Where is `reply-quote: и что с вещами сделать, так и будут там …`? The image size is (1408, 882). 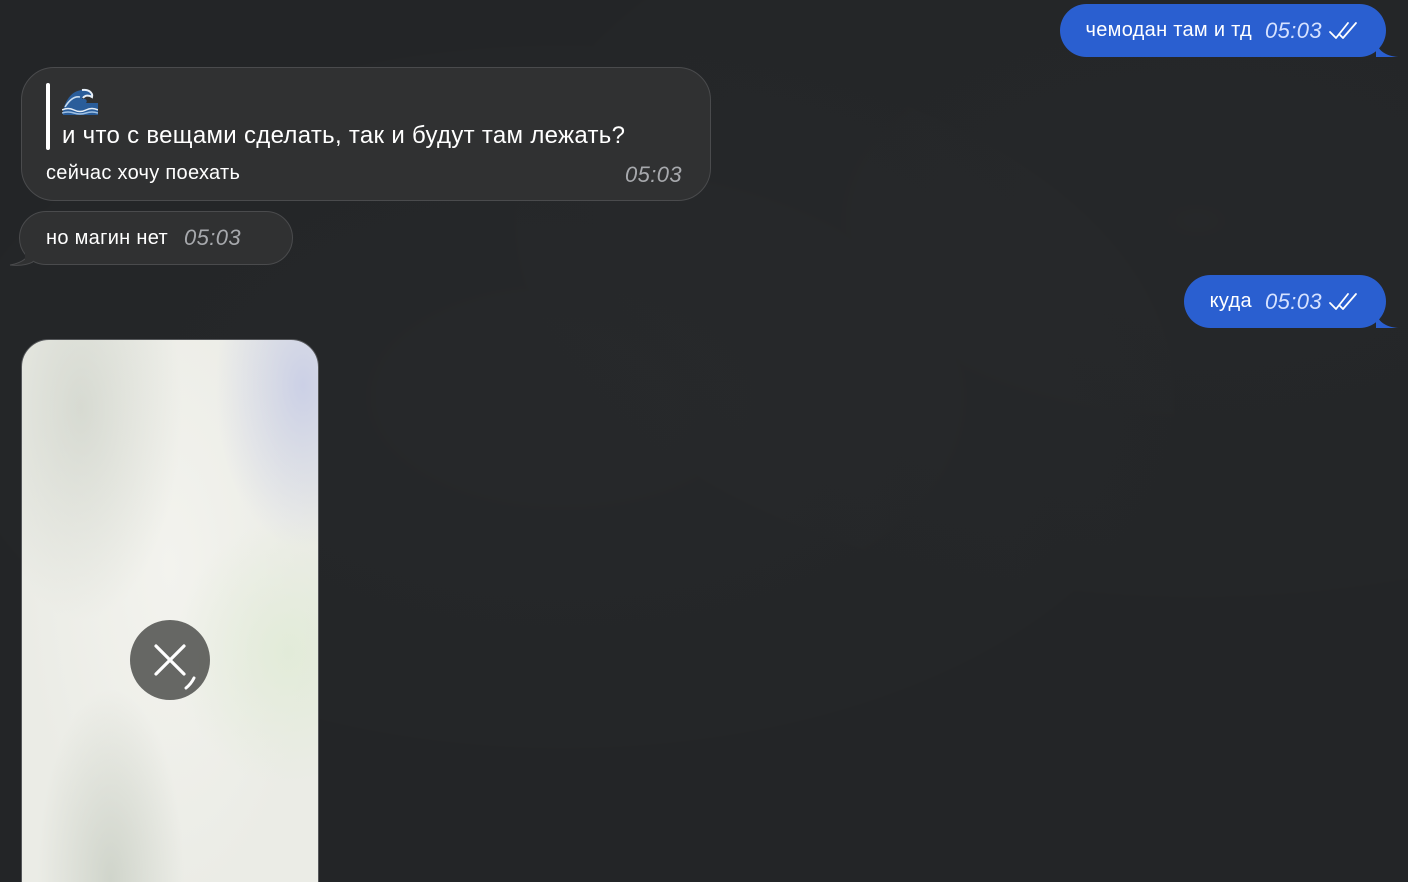
reply-quote: и что с вещами сделать, так и будут там … is located at coordinates (366, 116).